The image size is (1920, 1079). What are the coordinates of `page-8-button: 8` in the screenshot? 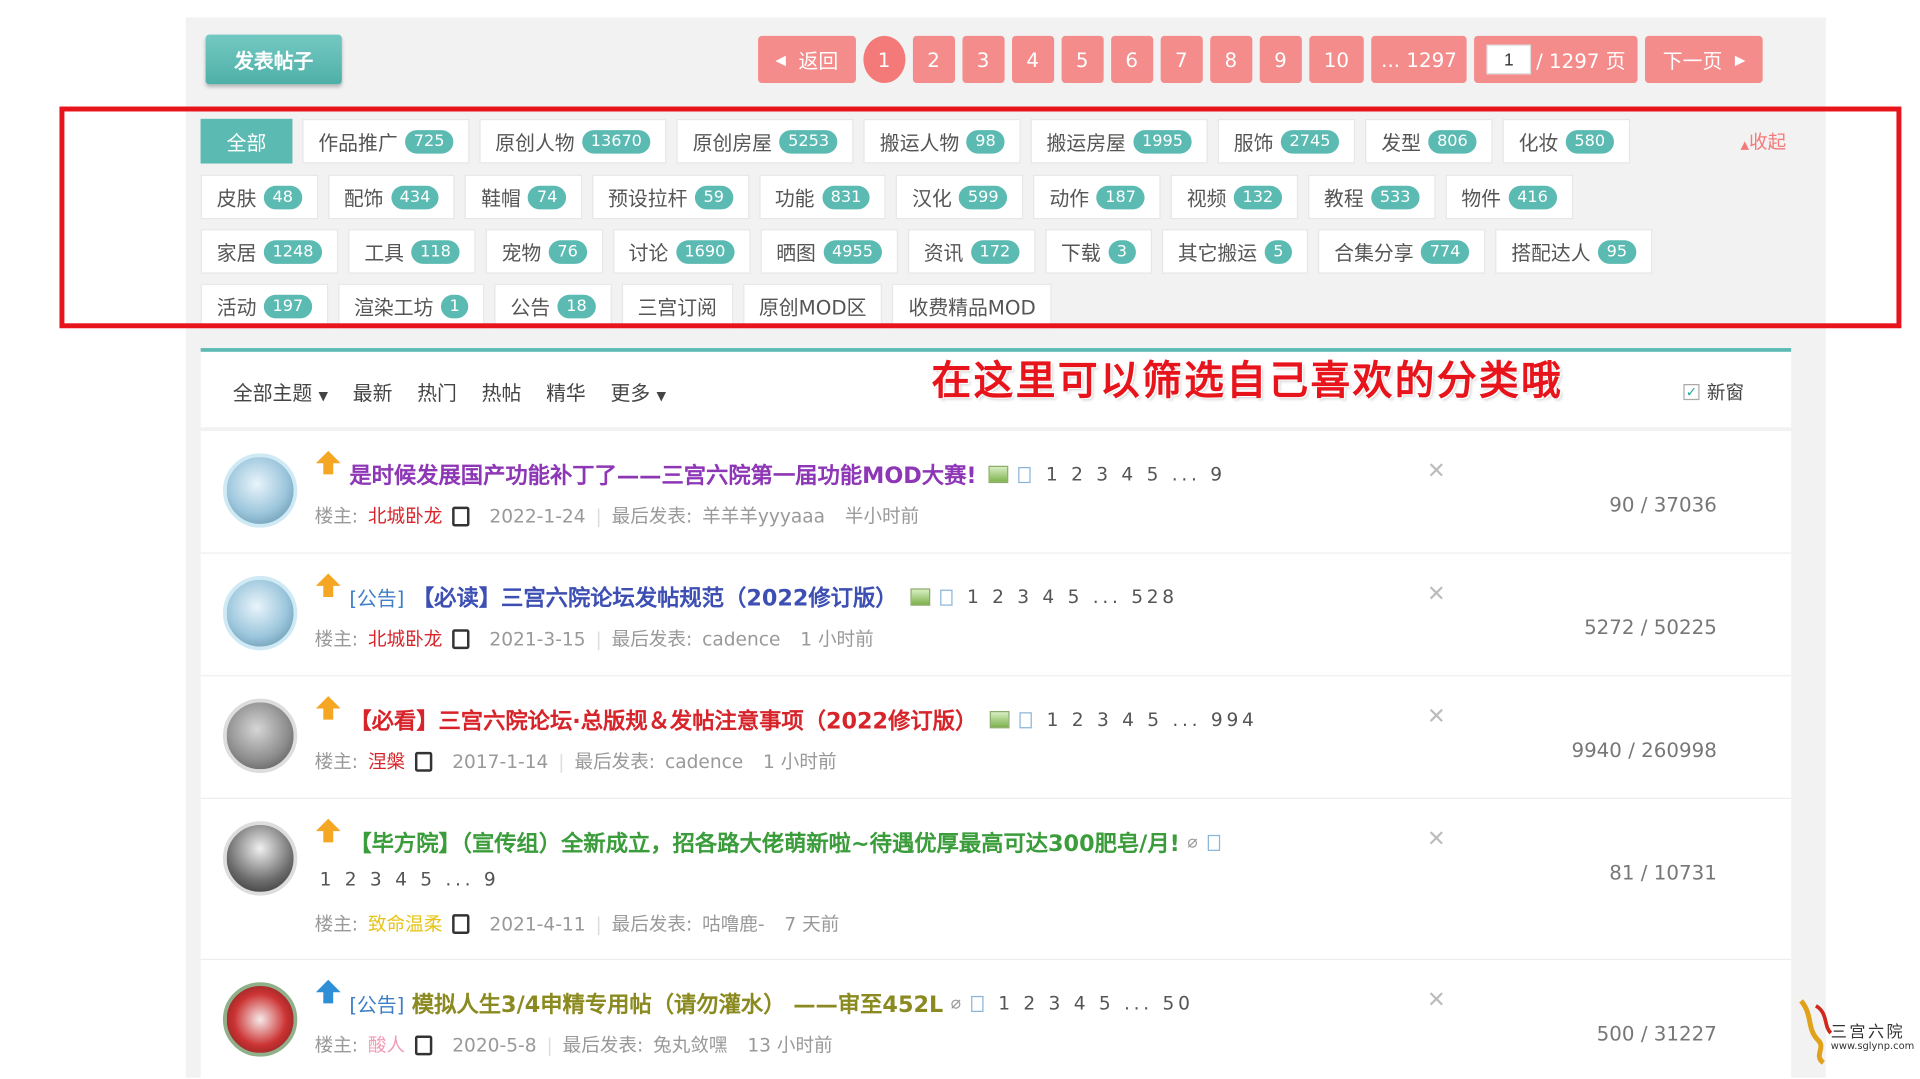 It's located at (1230, 59).